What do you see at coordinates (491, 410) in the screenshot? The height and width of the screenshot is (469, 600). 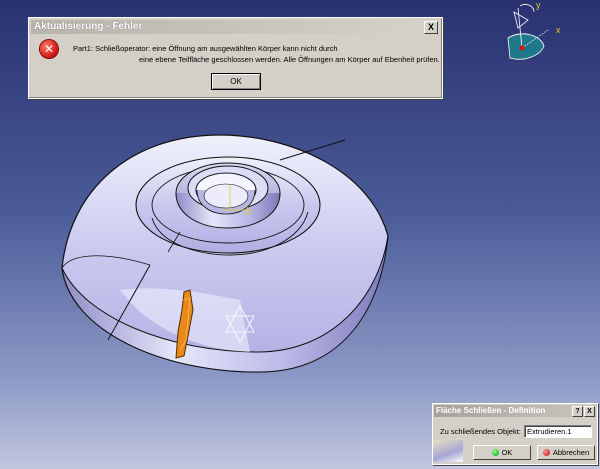 I see `close-surface-title: Fläche Schließen - Definition` at bounding box center [491, 410].